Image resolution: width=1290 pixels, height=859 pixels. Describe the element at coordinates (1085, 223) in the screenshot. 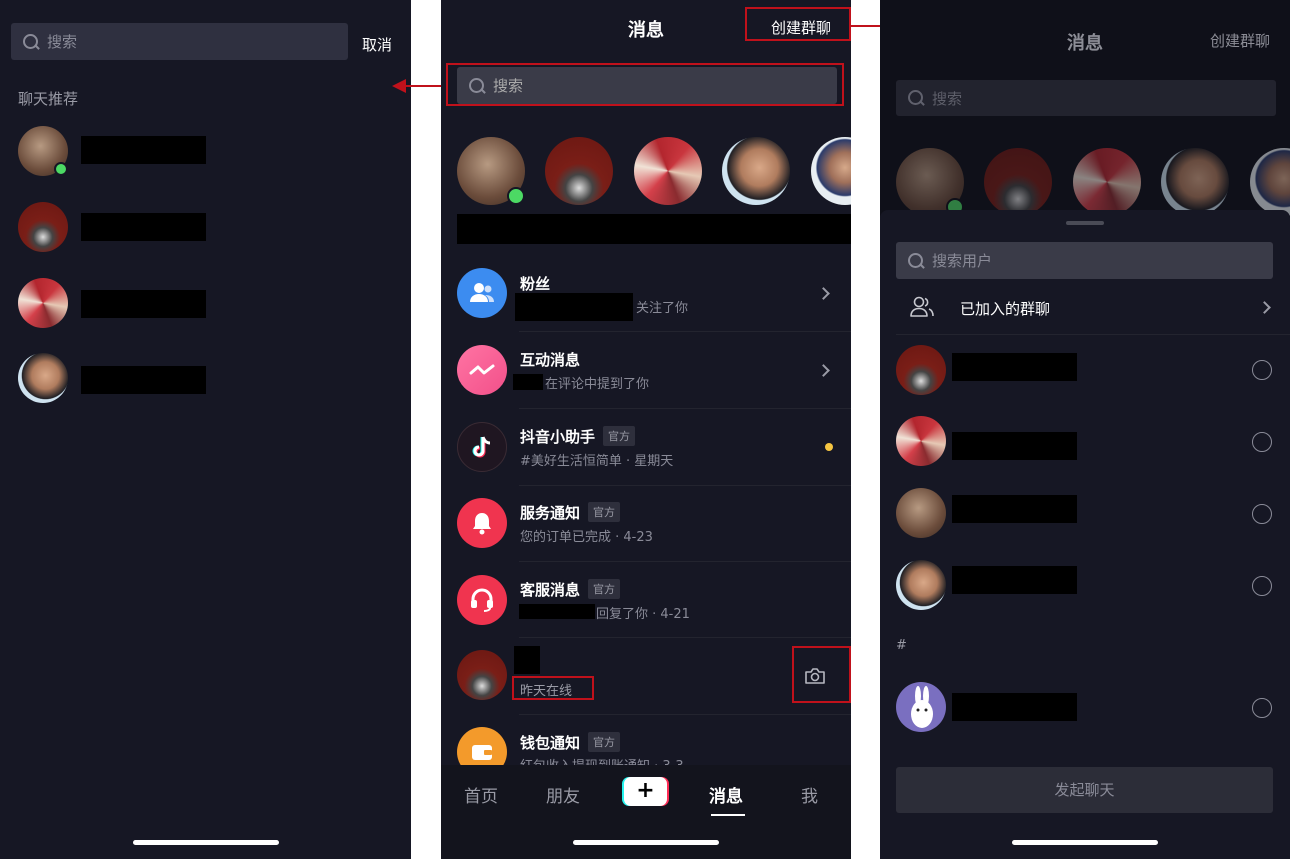

I see `sheet-handle` at that location.